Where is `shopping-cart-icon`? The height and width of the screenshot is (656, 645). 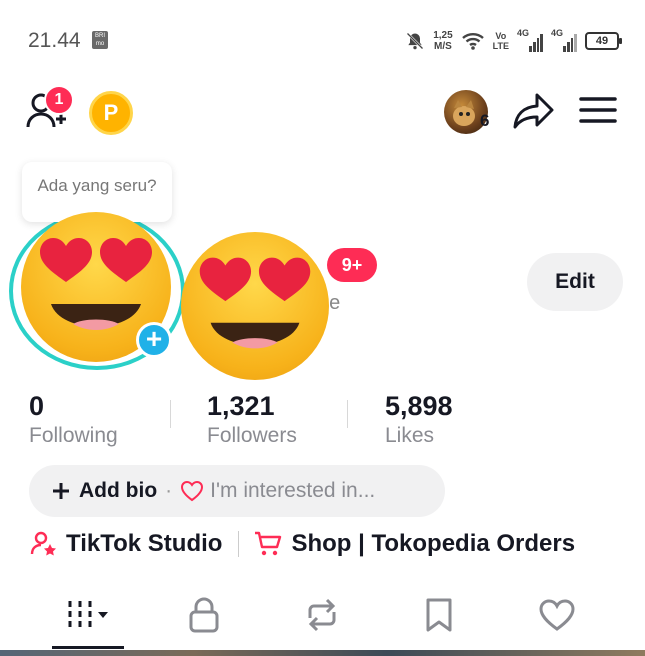 shopping-cart-icon is located at coordinates (268, 543).